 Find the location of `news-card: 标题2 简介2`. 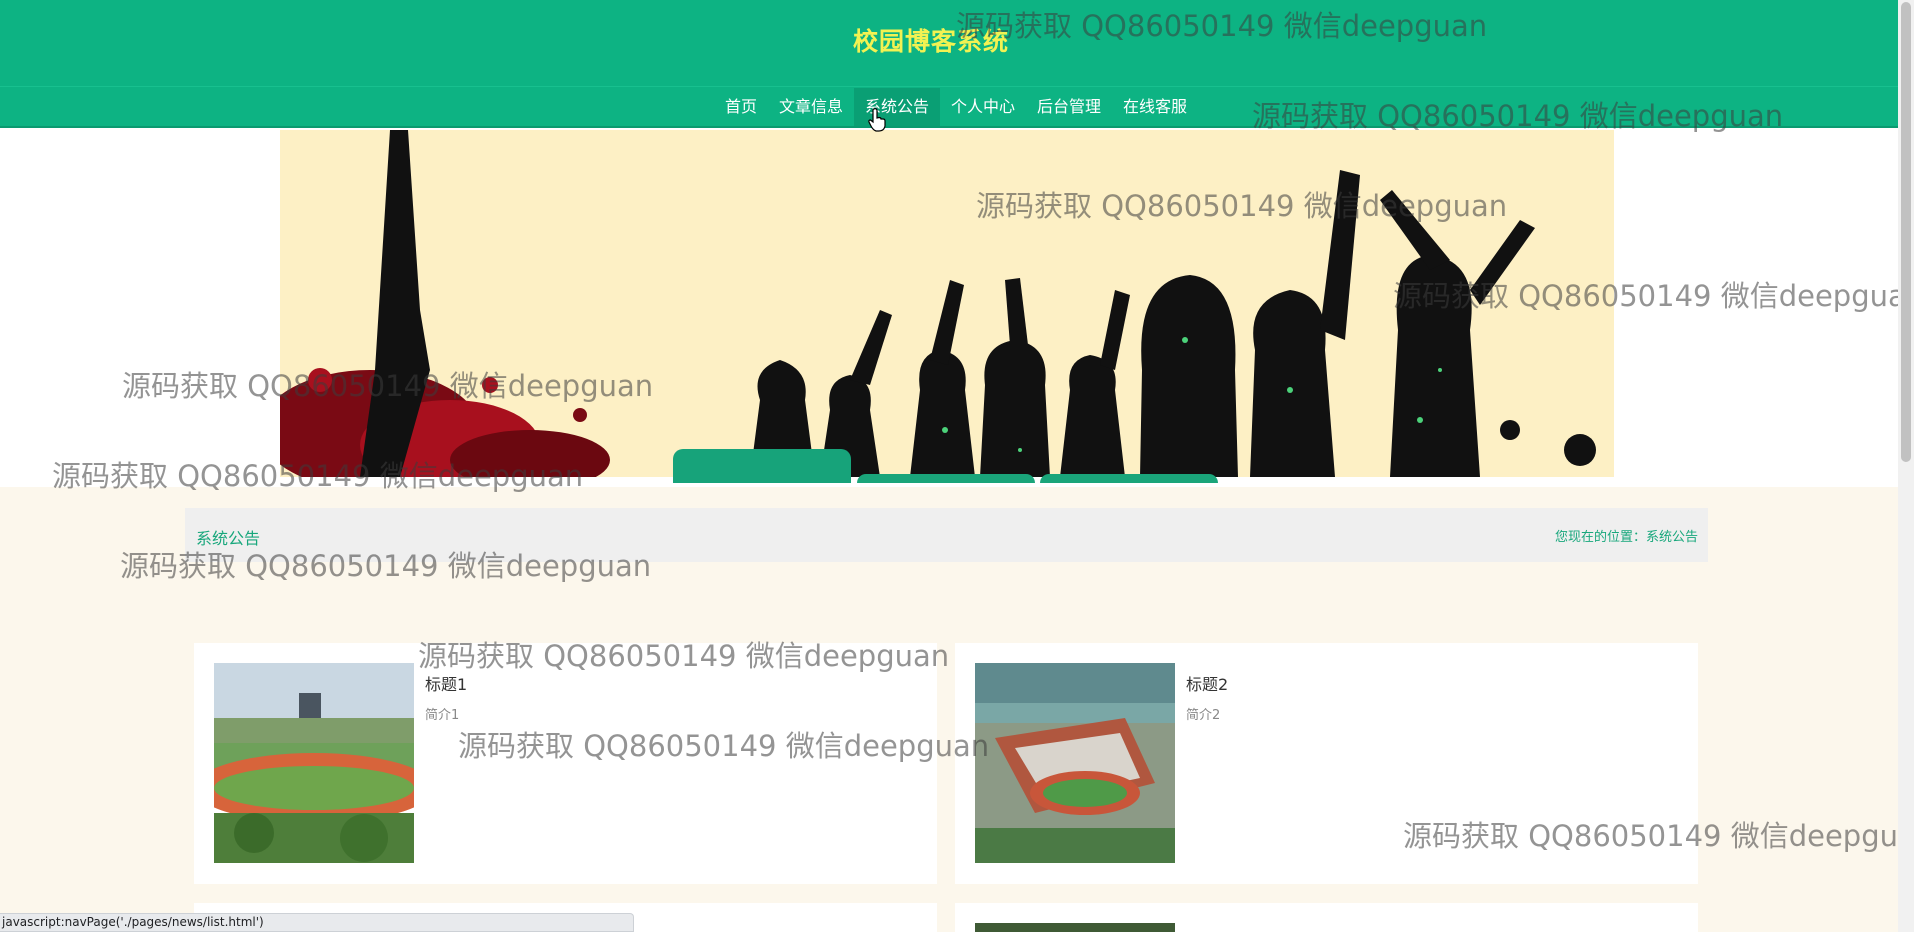

news-card: 标题2 简介2 is located at coordinates (1326, 763).